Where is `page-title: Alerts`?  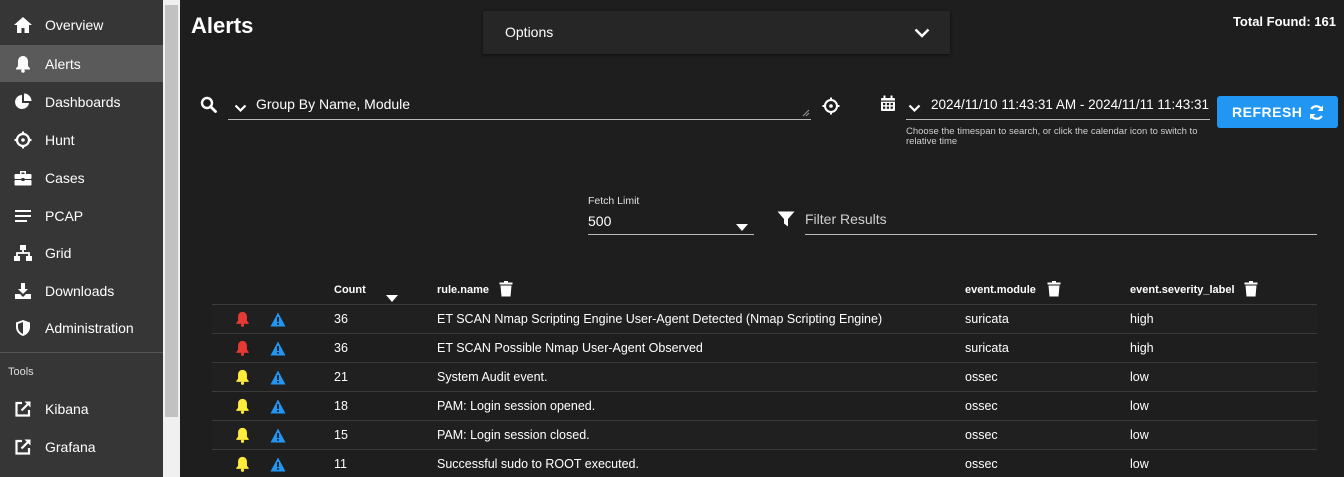
page-title: Alerts is located at coordinates (222, 25).